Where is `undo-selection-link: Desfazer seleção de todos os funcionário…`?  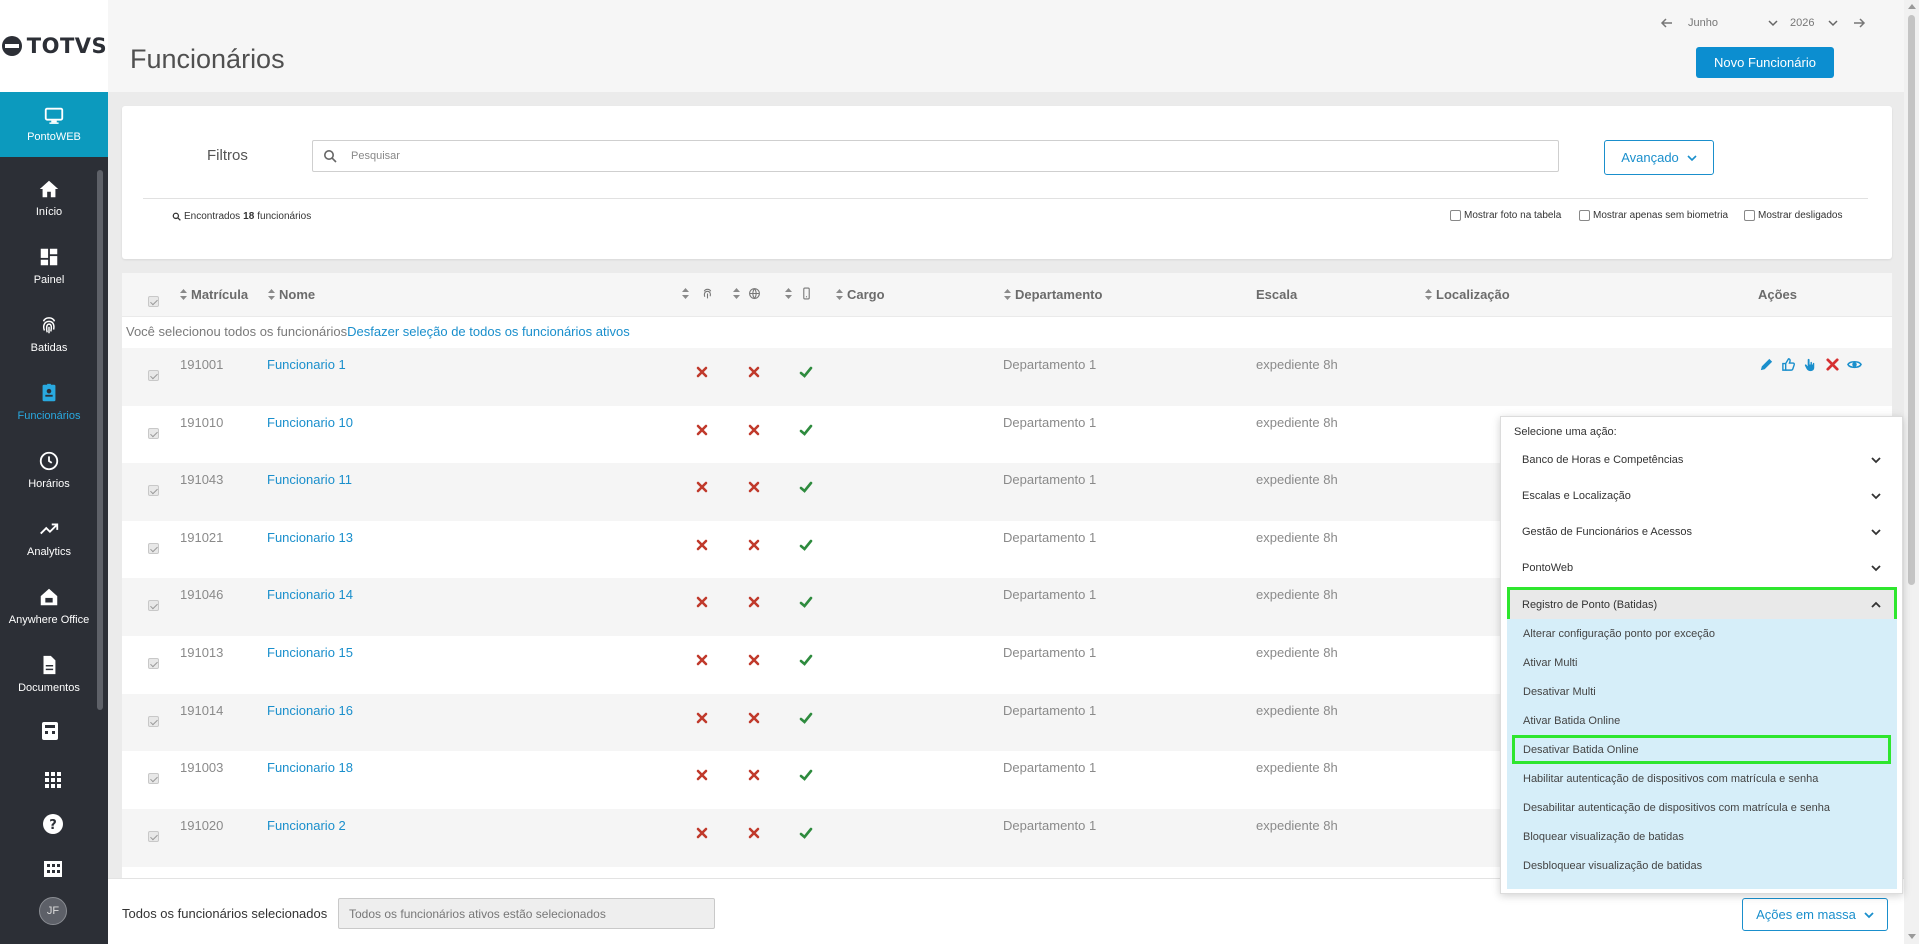 undo-selection-link: Desfazer seleção de todos os funcionário… is located at coordinates (488, 331).